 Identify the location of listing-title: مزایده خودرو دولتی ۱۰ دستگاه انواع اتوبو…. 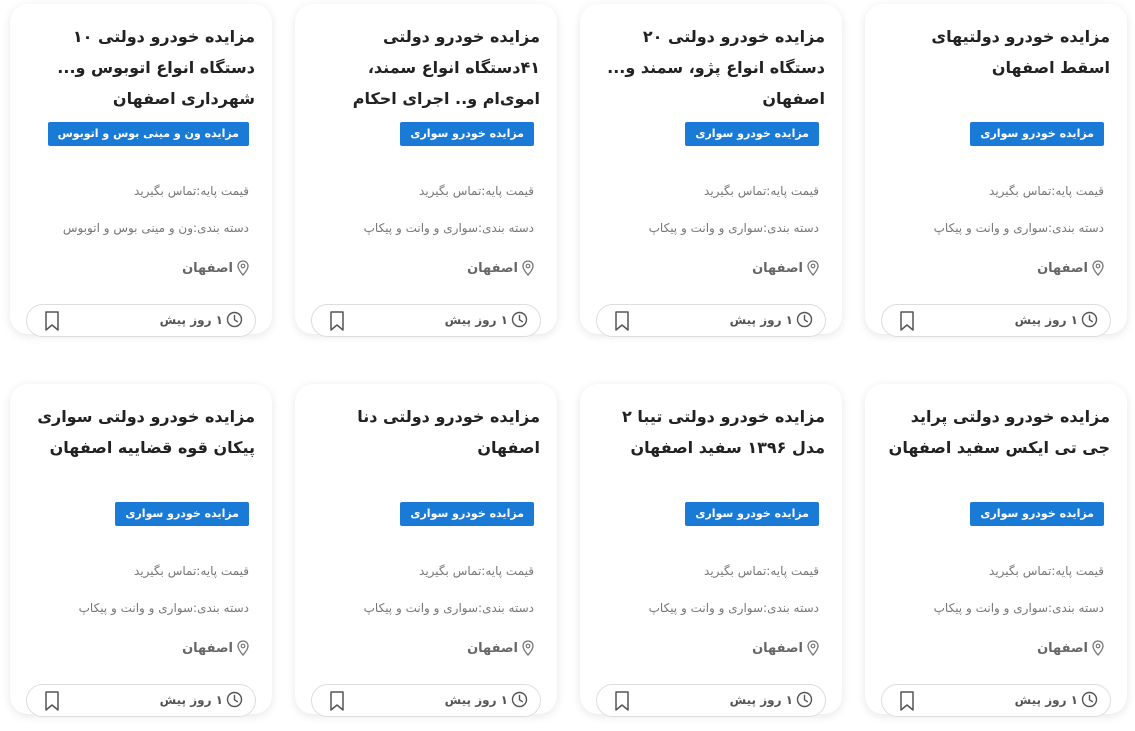
(139, 67).